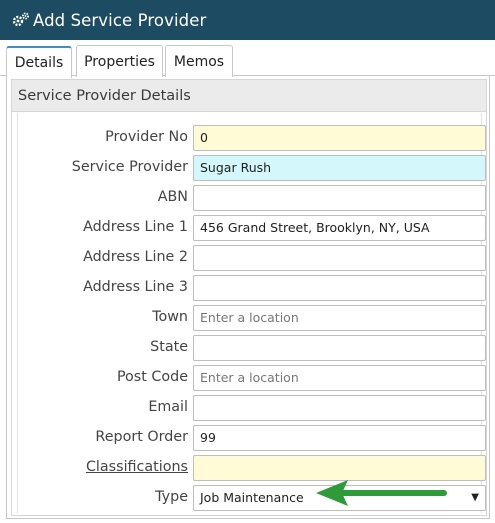 The image size is (495, 523). Describe the element at coordinates (339, 288) in the screenshot. I see `address-line-3-field` at that location.